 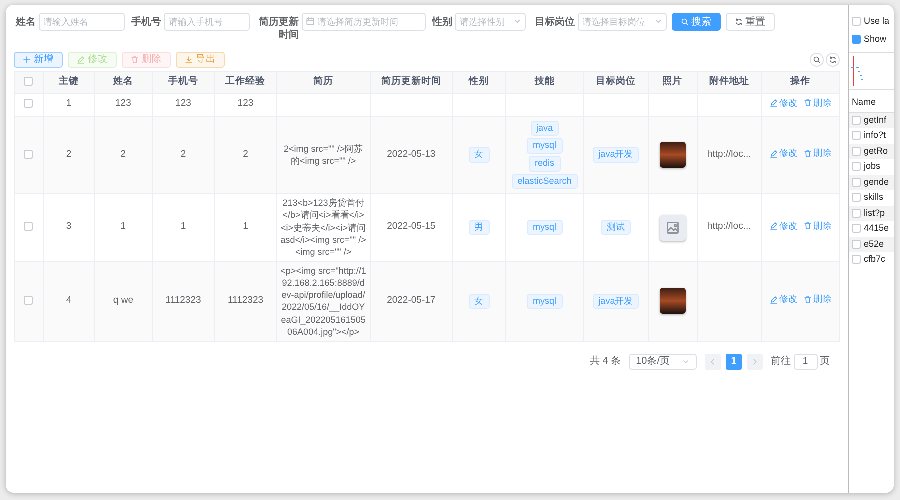 What do you see at coordinates (323, 155) in the screenshot?
I see `table-cell-text: 2<img src="" />阿苏的<img src="" />` at bounding box center [323, 155].